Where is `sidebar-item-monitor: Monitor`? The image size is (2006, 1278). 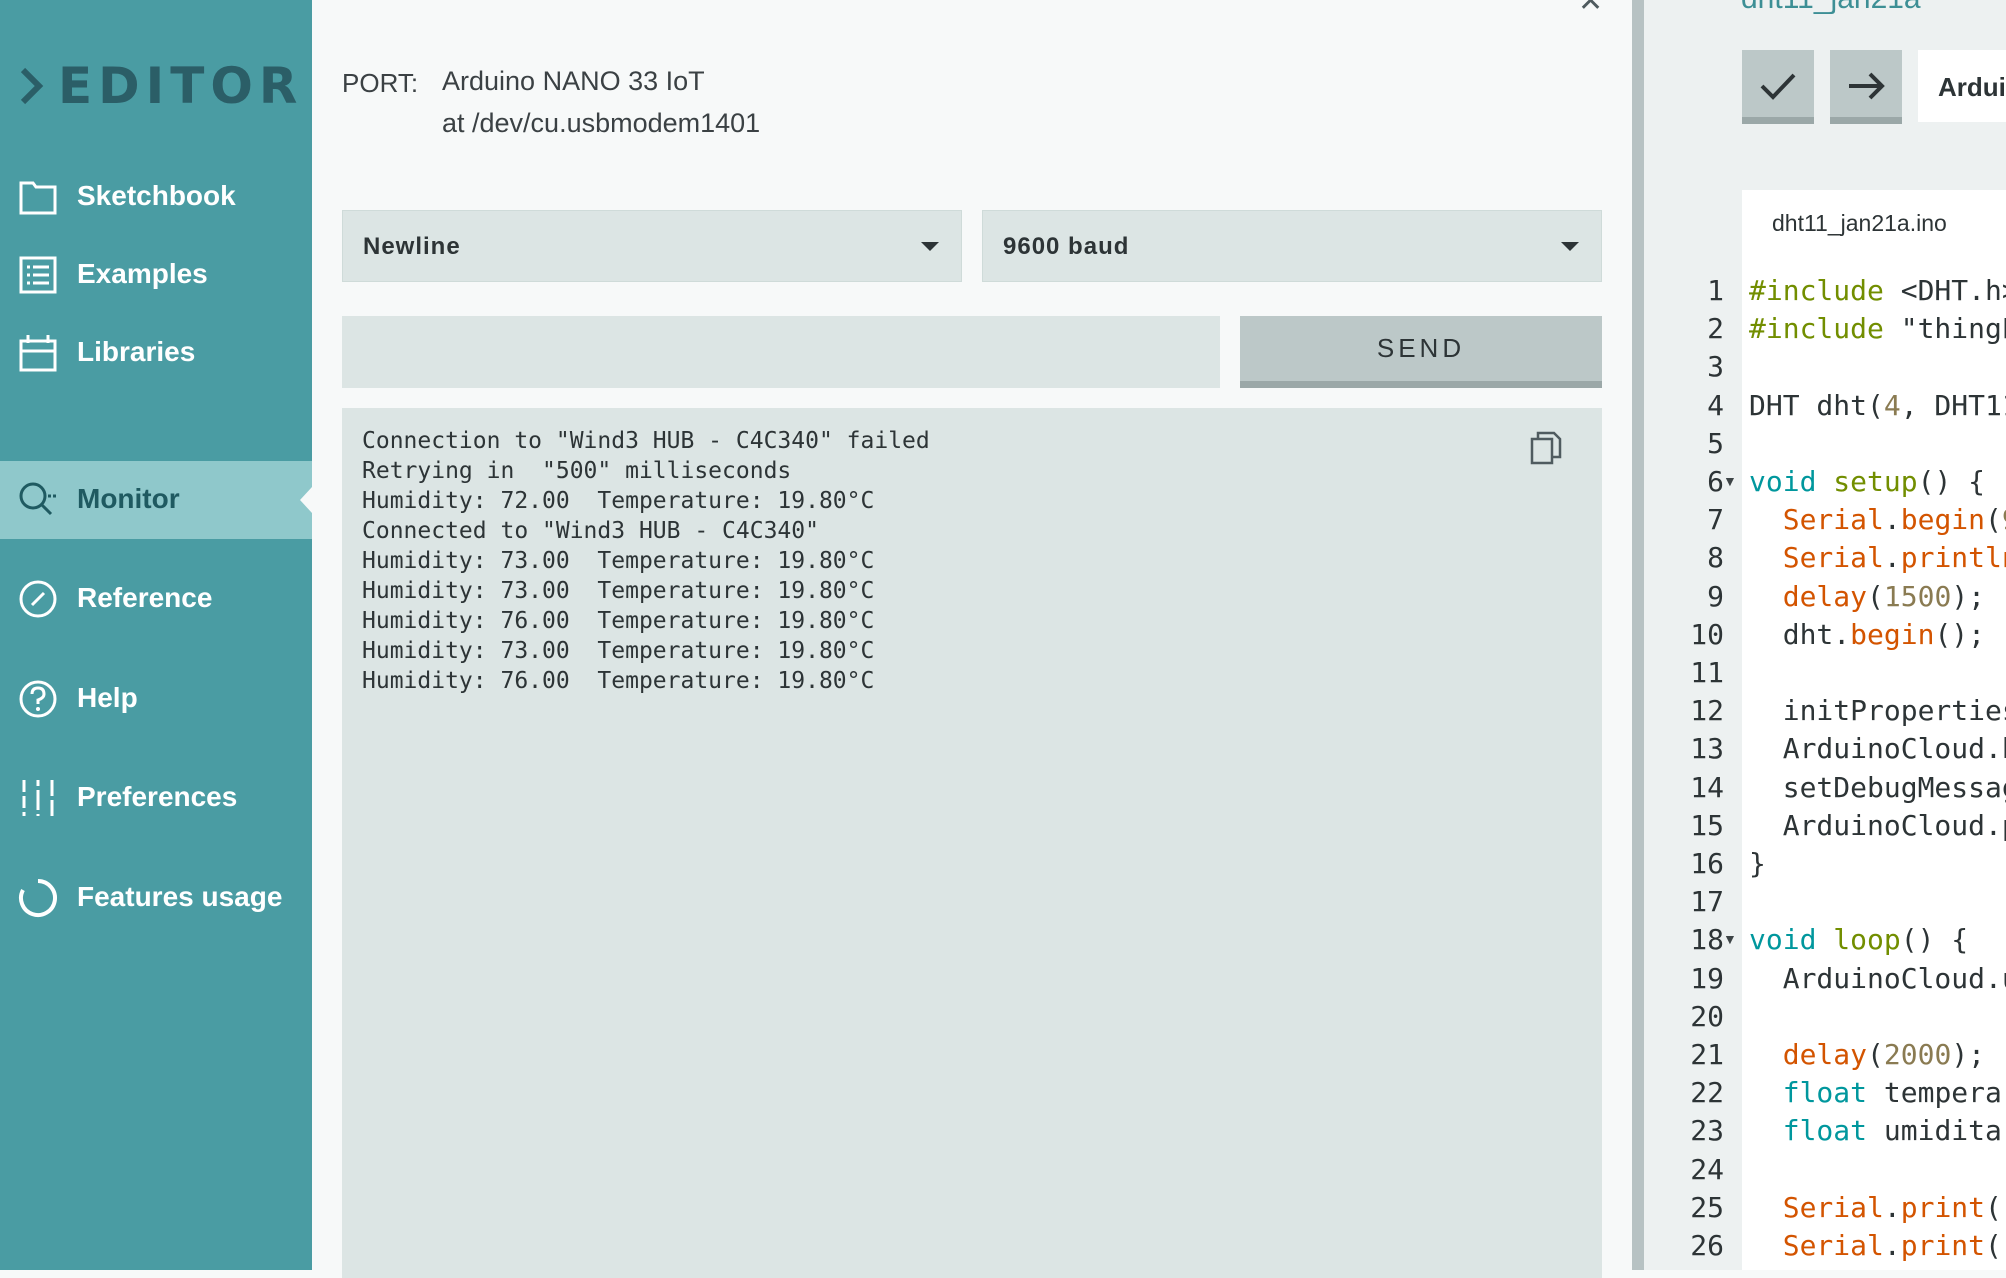
sidebar-item-monitor: Monitor is located at coordinates (156, 500).